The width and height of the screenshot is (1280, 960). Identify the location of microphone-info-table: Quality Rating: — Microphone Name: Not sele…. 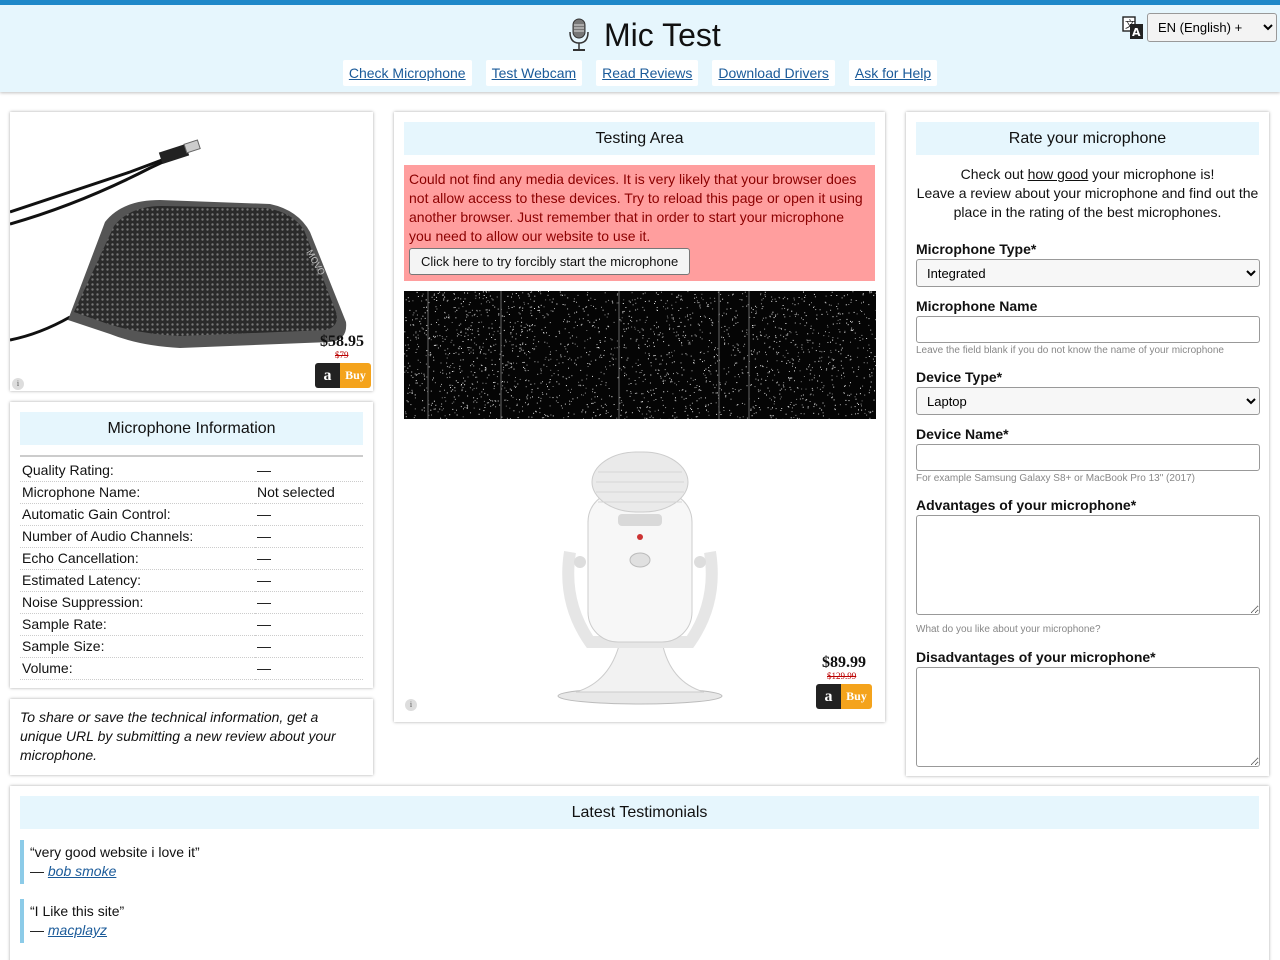
(191, 569).